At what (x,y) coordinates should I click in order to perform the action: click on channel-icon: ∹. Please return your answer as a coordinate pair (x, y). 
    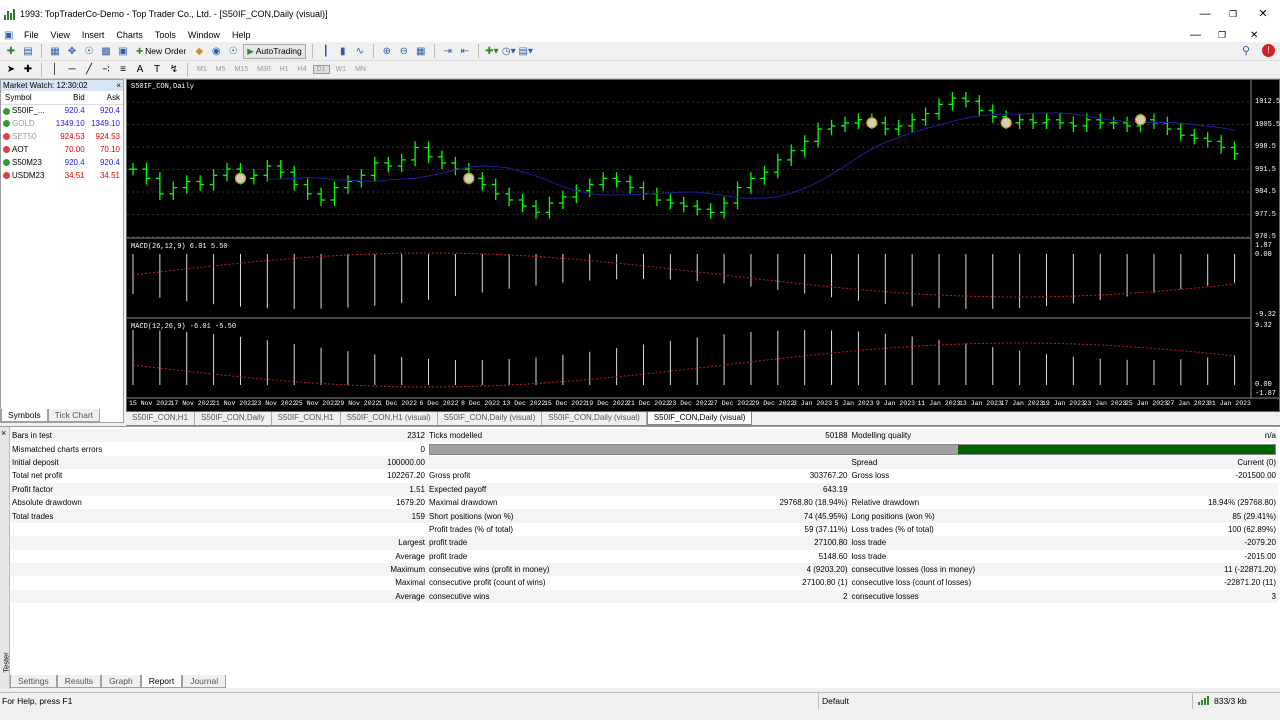
    Looking at the image, I should click on (106, 70).